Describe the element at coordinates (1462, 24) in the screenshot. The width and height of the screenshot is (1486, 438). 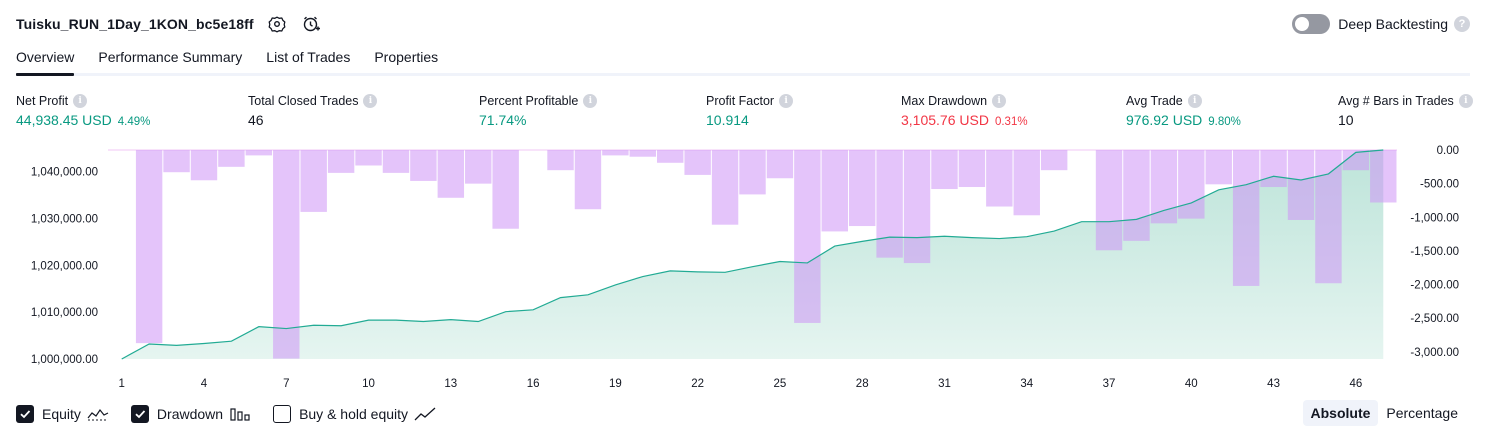
I see `help-icon: ?` at that location.